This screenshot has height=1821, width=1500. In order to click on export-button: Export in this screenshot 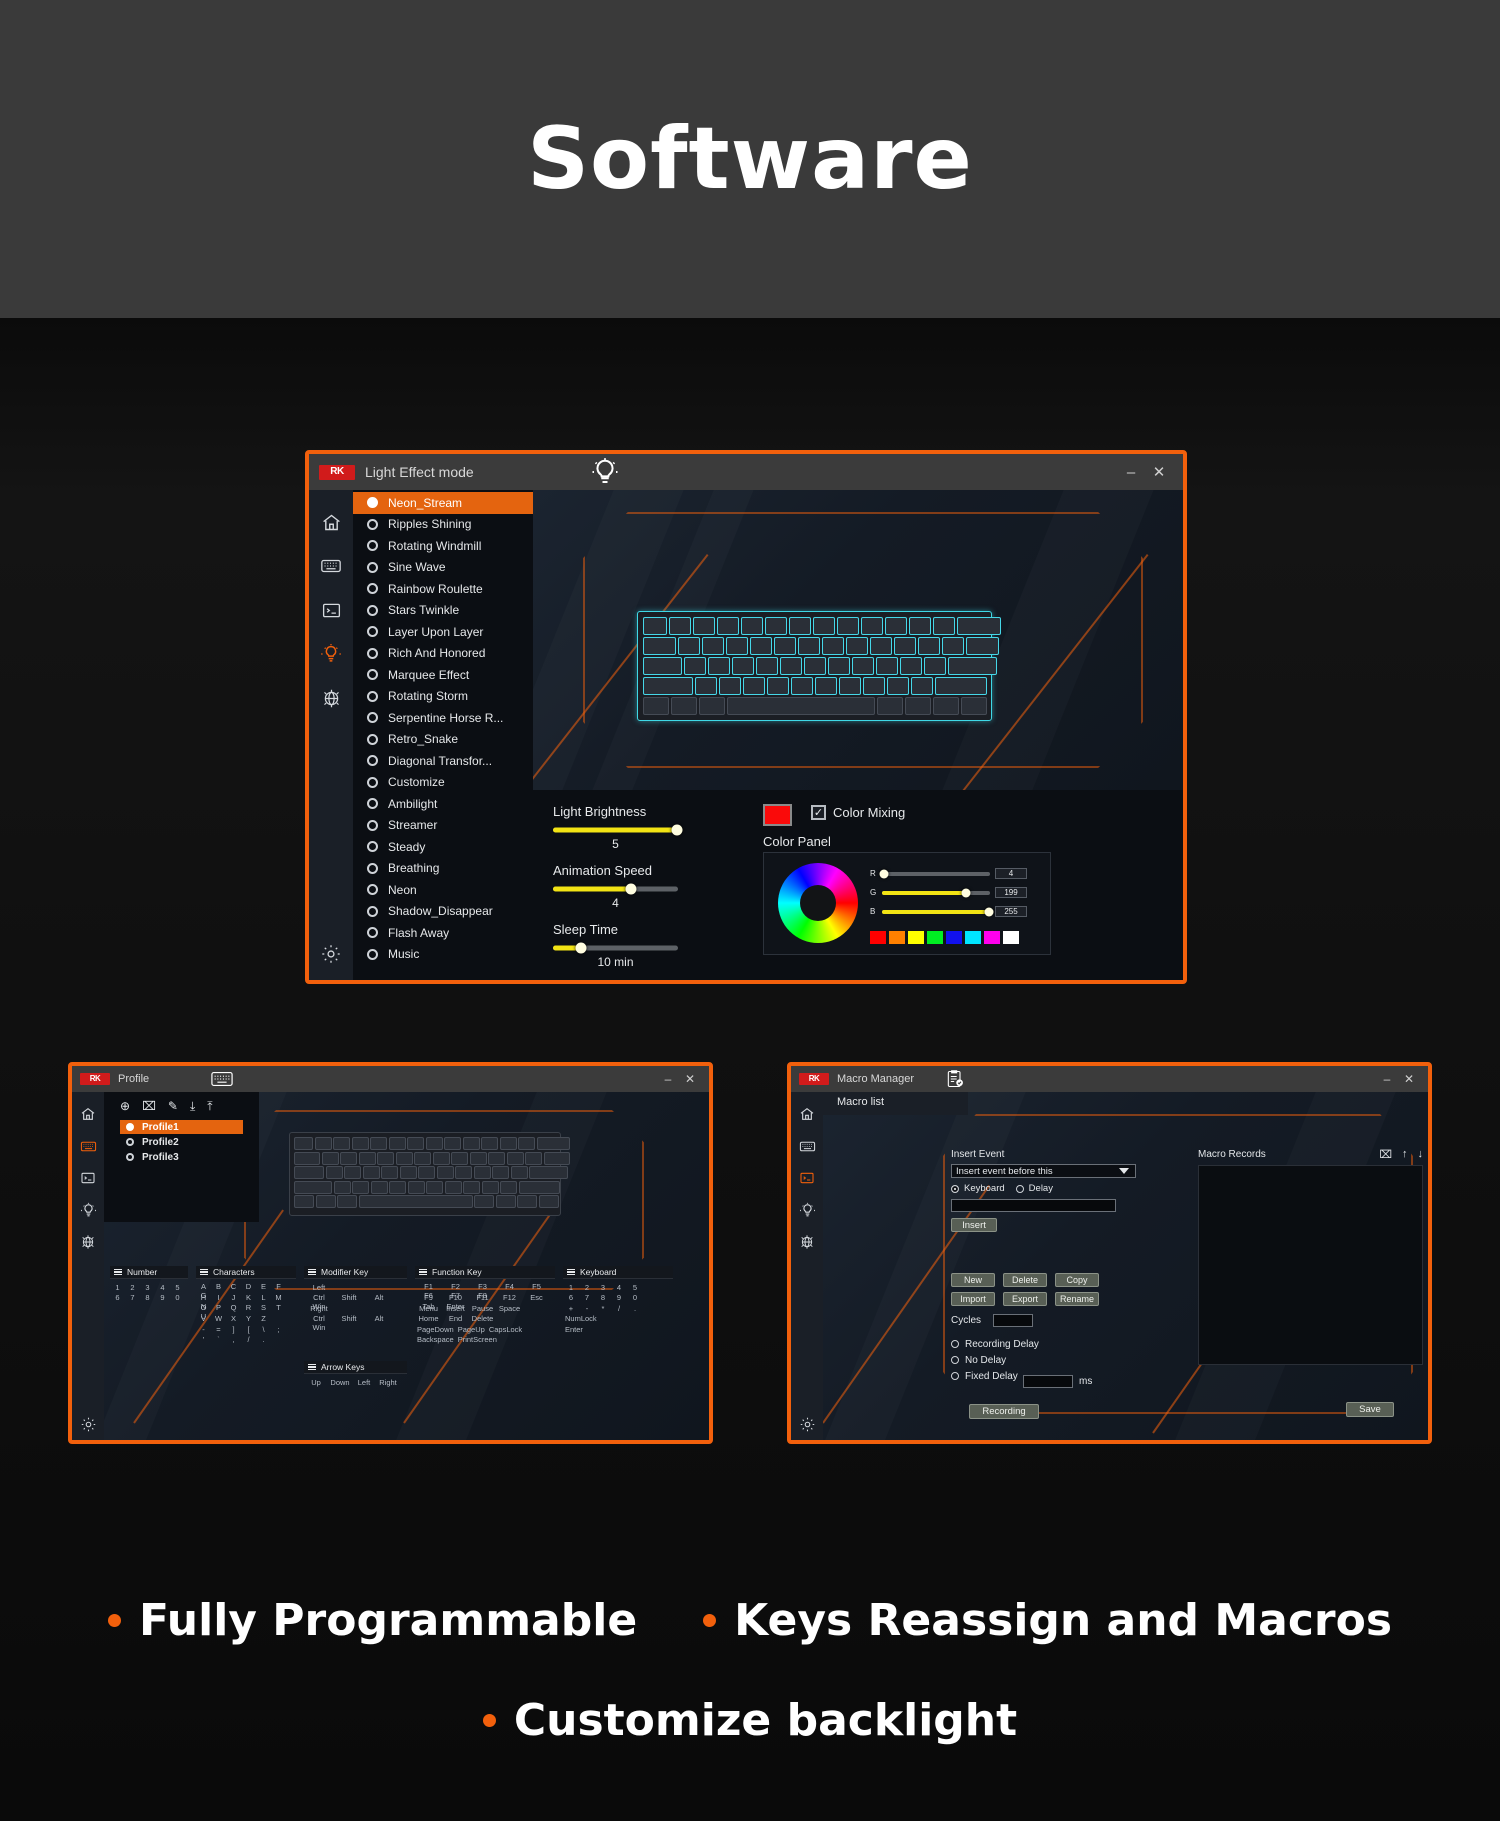, I will do `click(1025, 1299)`.